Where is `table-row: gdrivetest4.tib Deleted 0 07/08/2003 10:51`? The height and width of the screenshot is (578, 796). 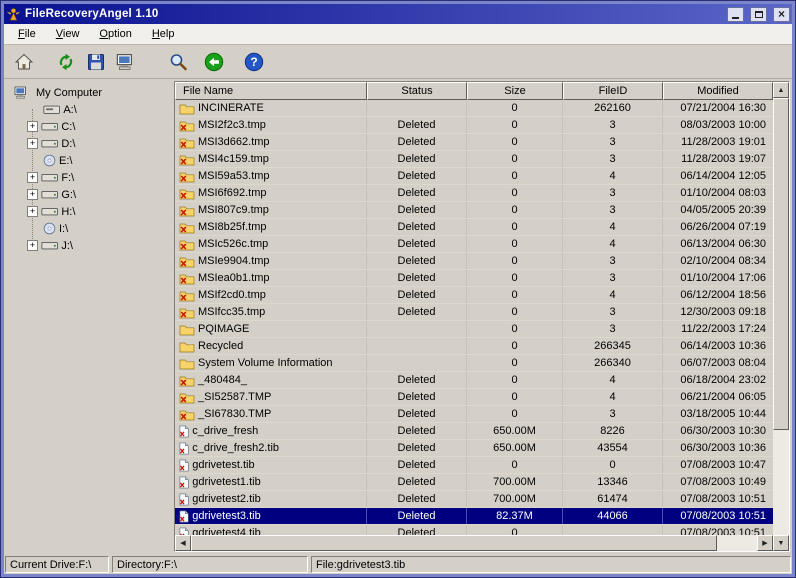 table-row: gdrivetest4.tib Deleted 0 07/08/2003 10:51 is located at coordinates (474, 530).